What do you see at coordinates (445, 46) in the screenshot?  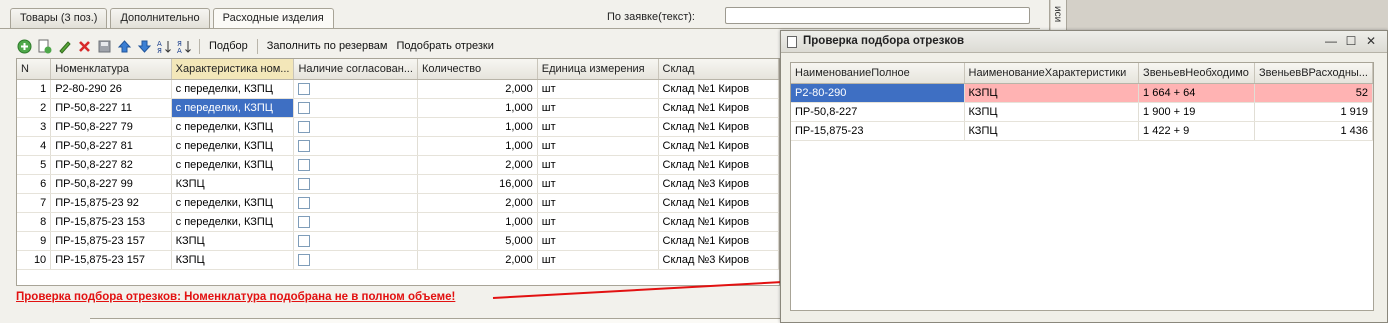 I see `select-segments-button: Подобрать отрезки` at bounding box center [445, 46].